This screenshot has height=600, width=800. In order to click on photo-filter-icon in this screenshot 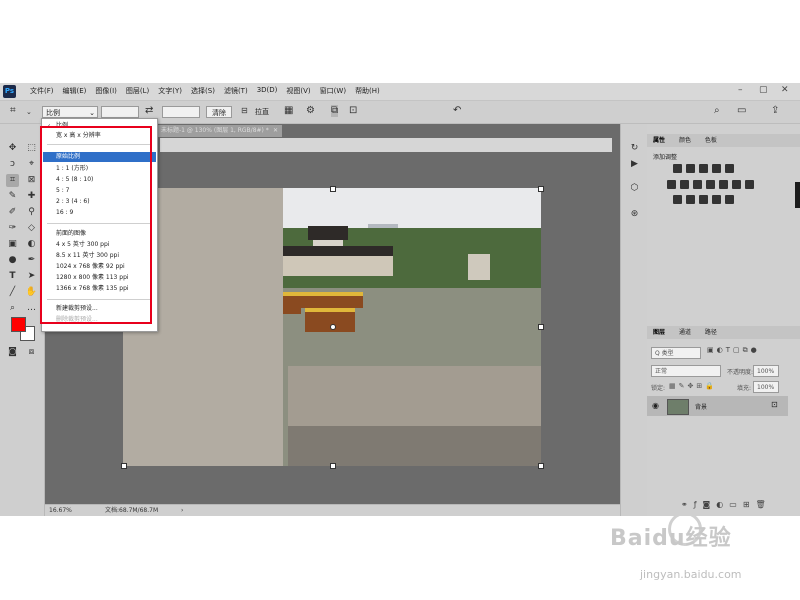, I will do `click(710, 184)`.